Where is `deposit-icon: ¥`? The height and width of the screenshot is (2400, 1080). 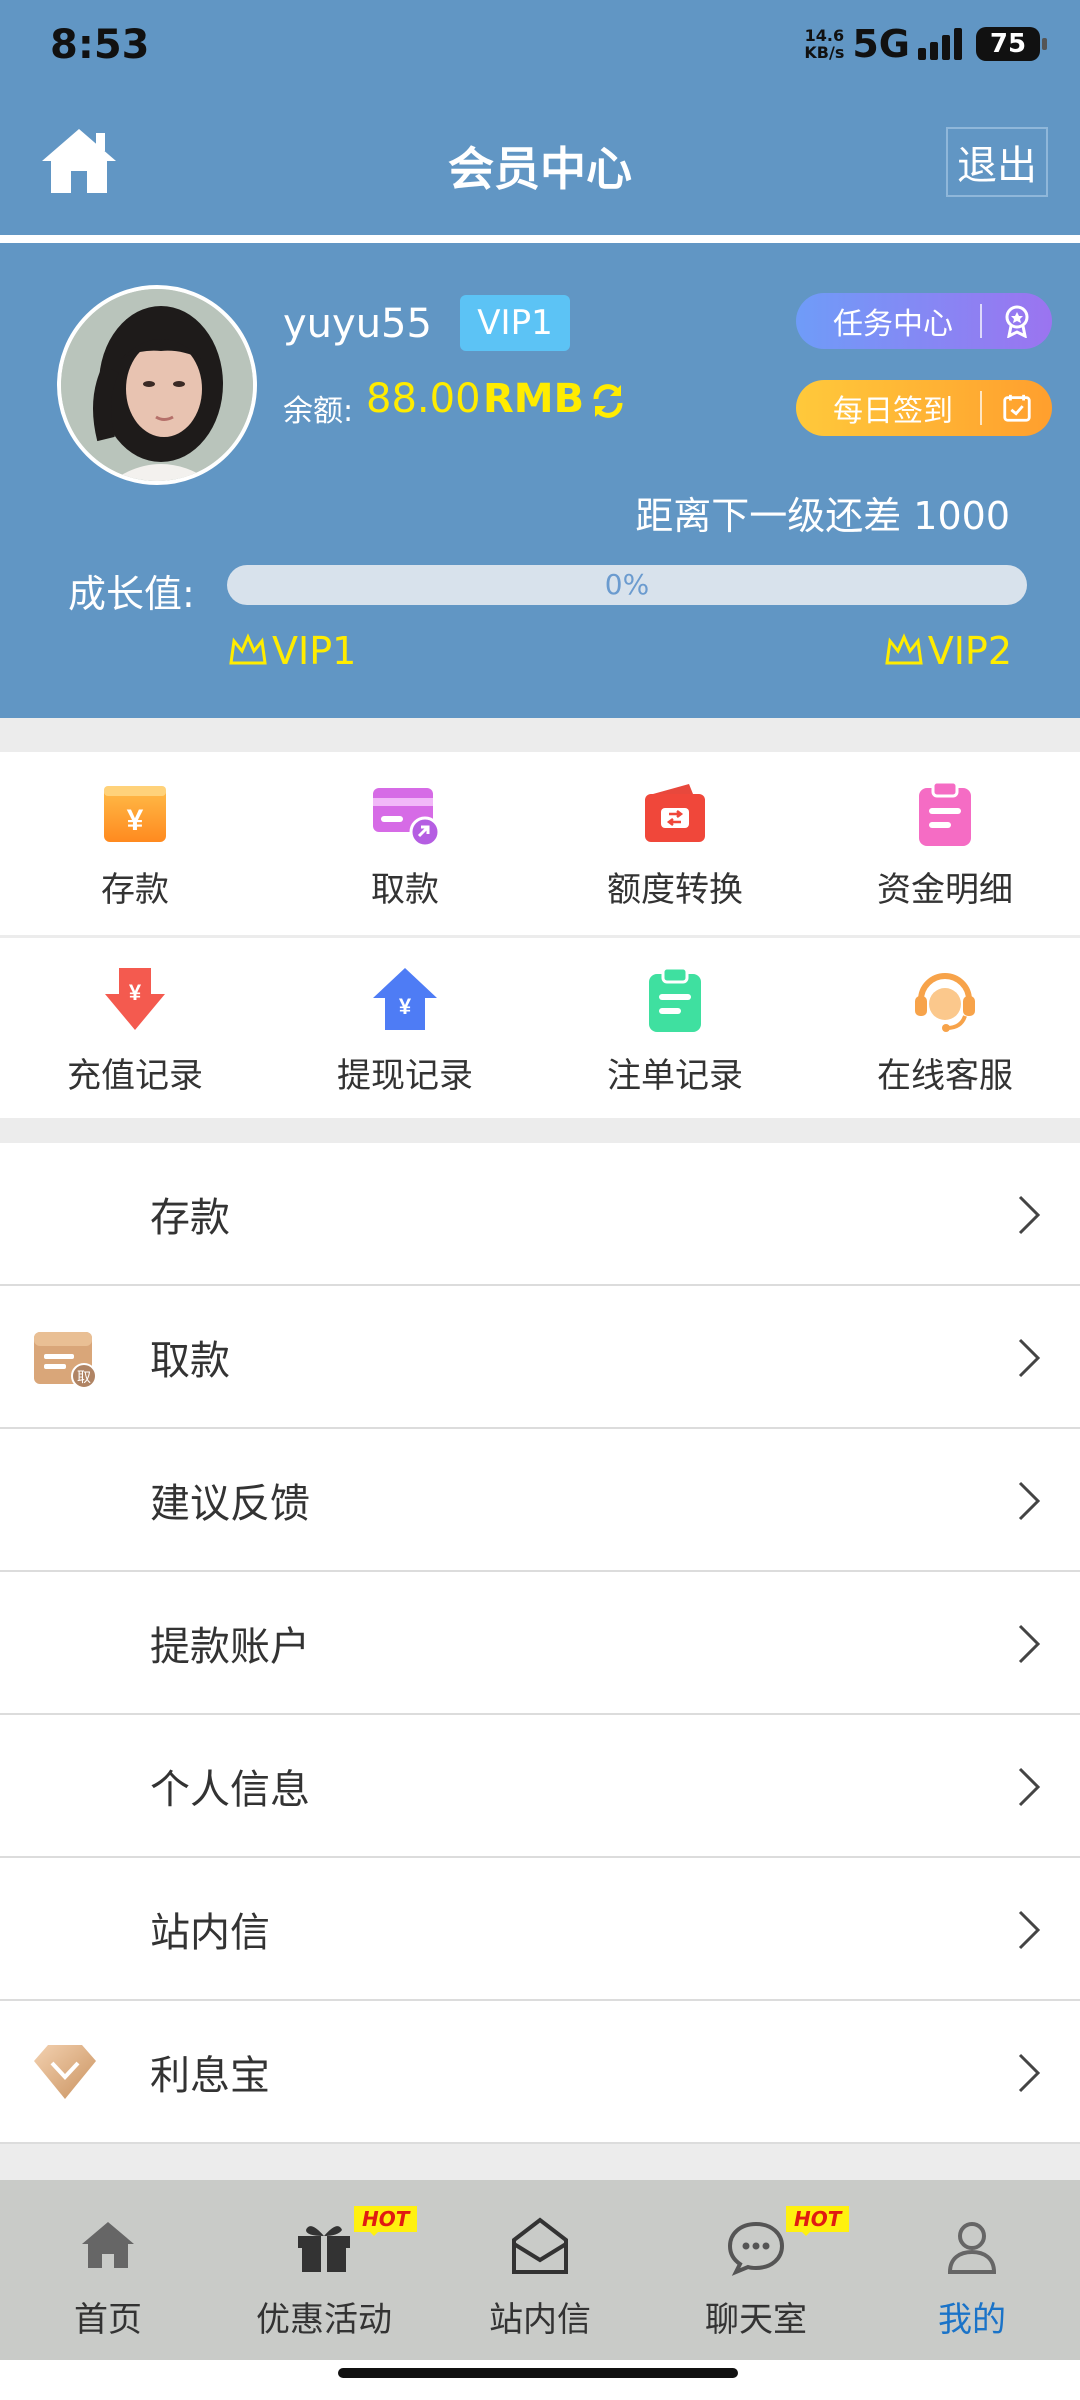 deposit-icon: ¥ is located at coordinates (135, 814).